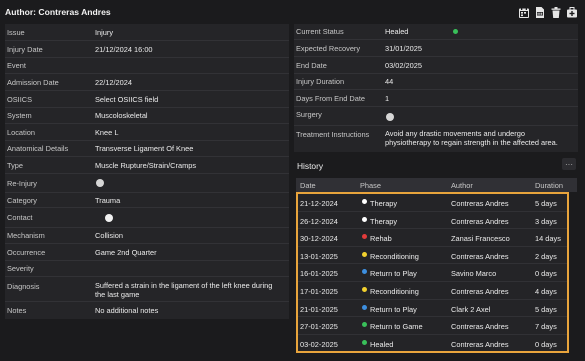 This screenshot has width=585, height=361. I want to click on toggle-knob, so click(109, 218).